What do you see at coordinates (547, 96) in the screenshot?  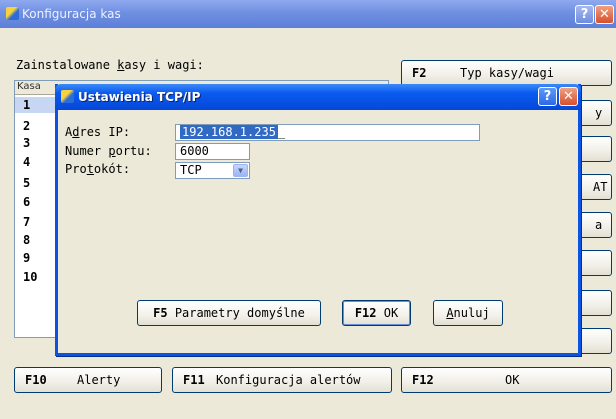 I see `dialog-help-icon: ?` at bounding box center [547, 96].